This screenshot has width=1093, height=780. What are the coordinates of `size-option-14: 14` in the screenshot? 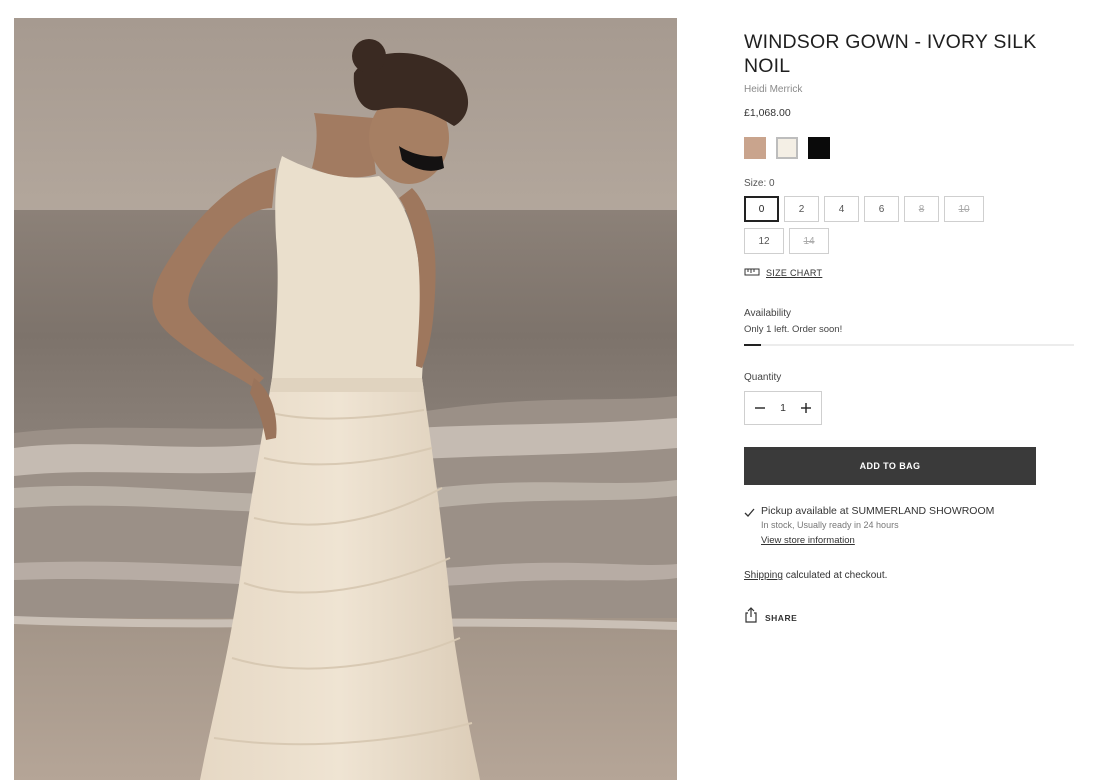 It's located at (809, 241).